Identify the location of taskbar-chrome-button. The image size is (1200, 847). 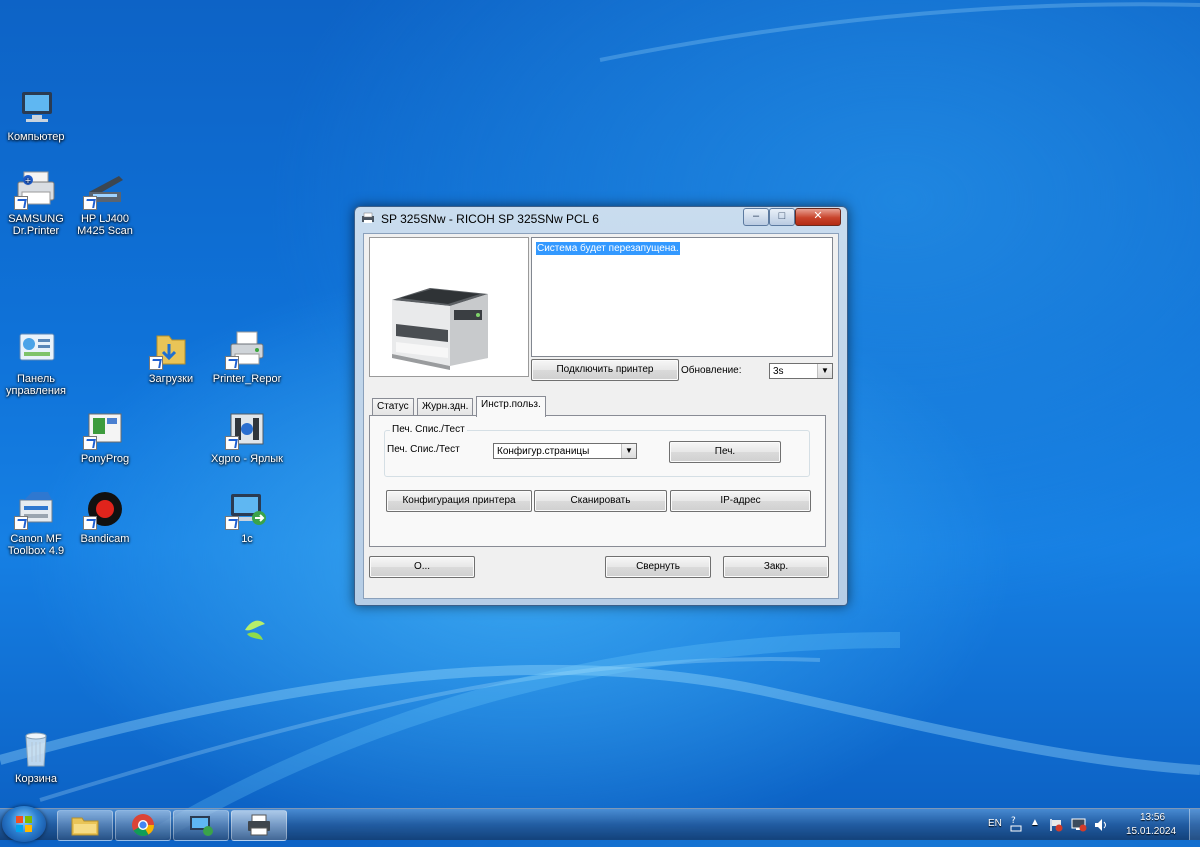
(143, 825).